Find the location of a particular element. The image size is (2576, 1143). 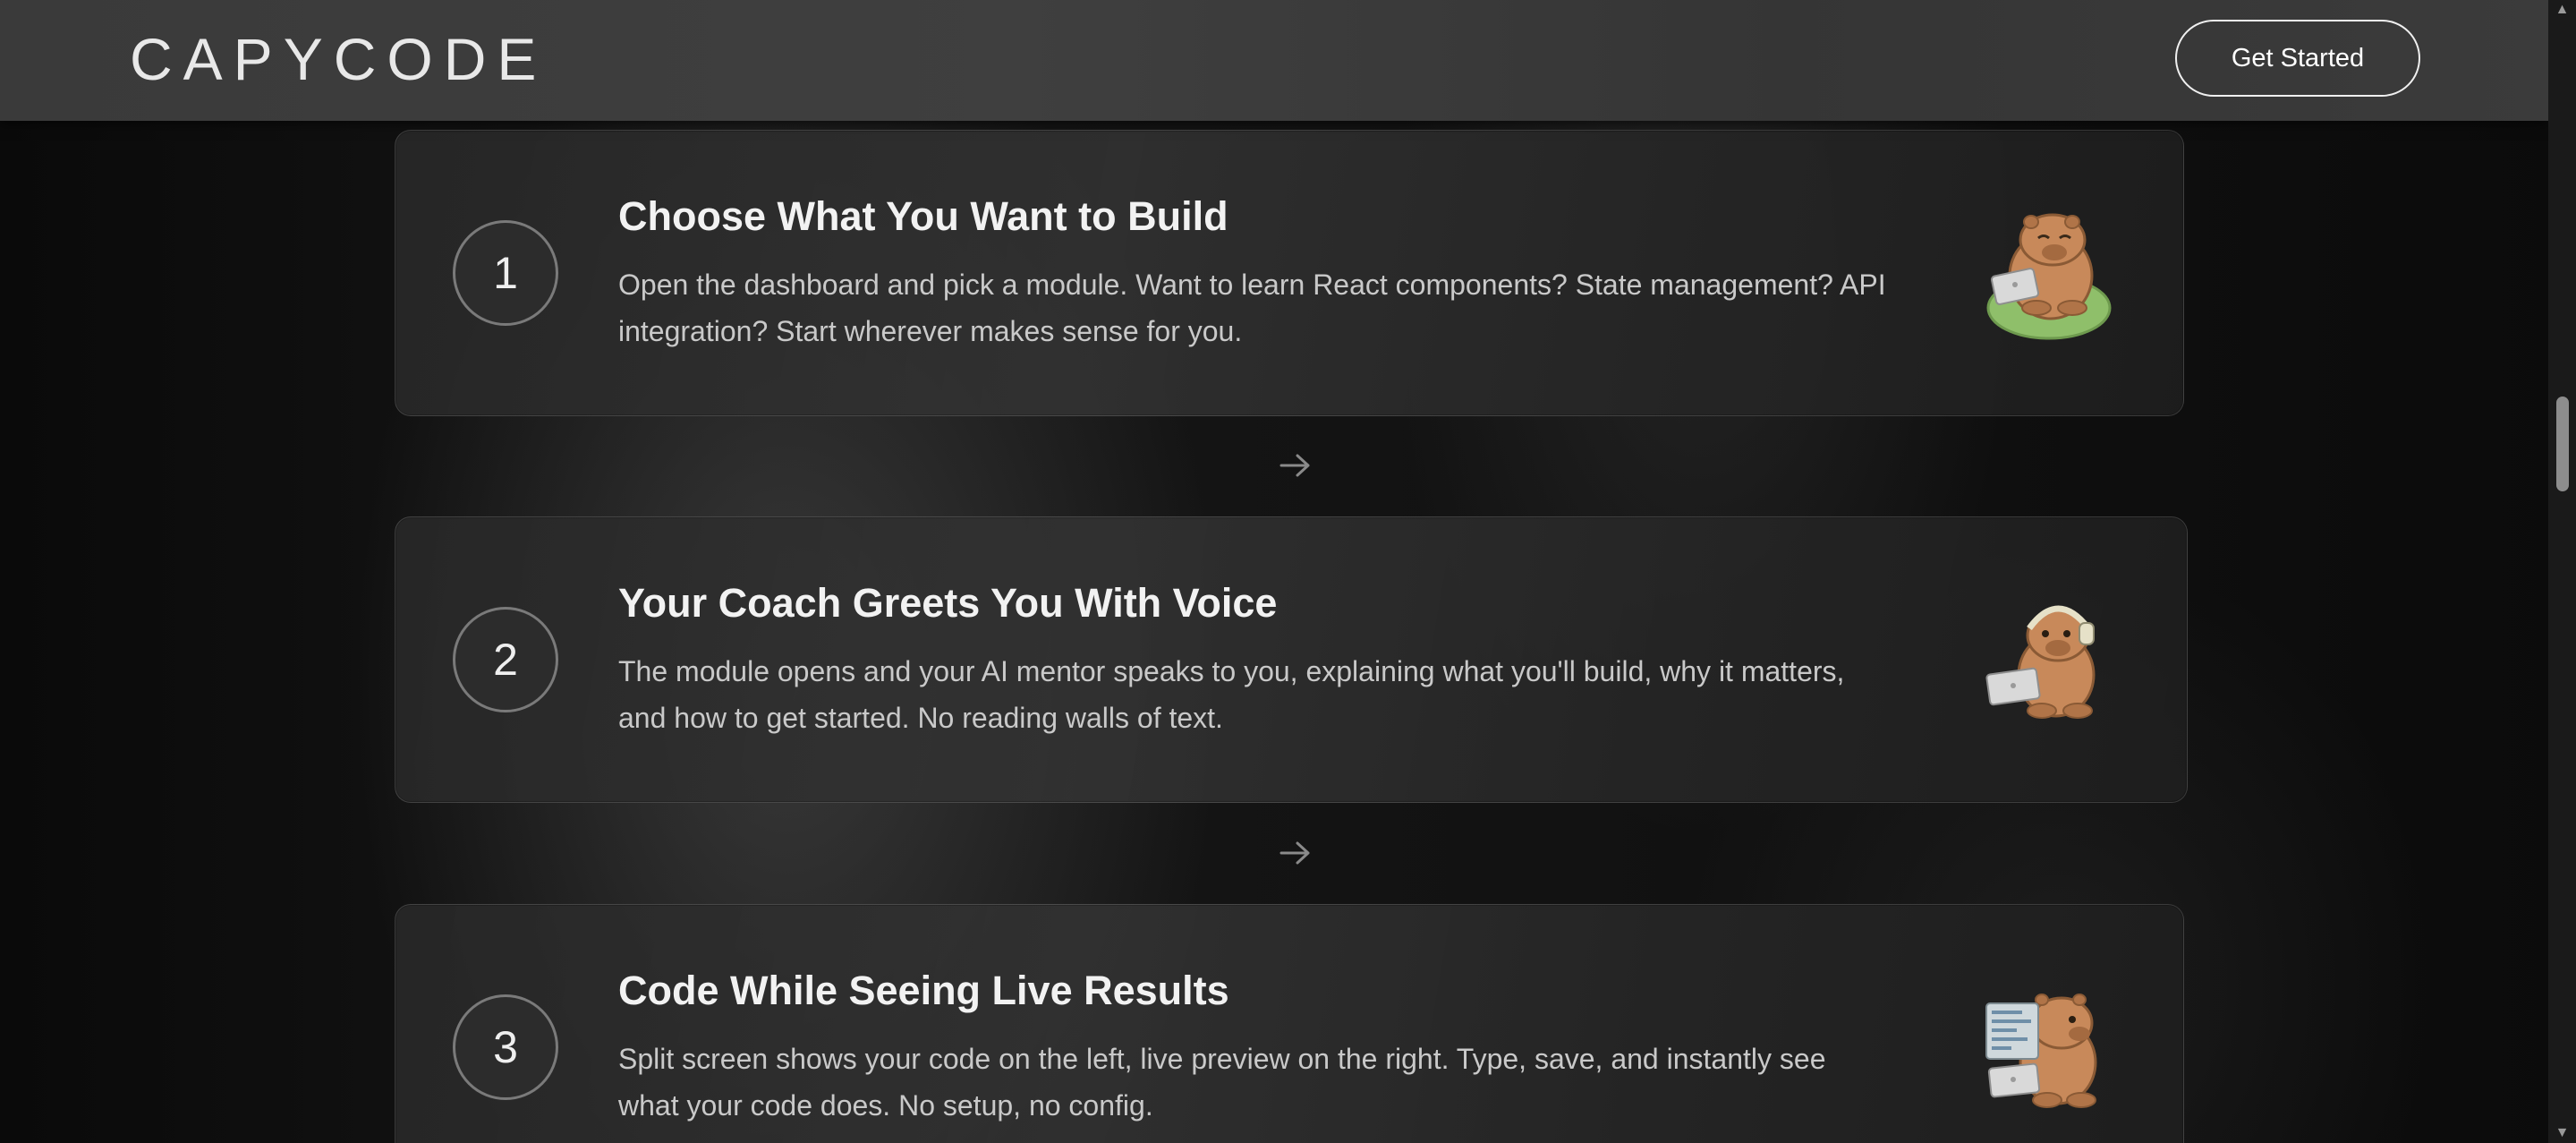

capybara-on-beanbag-with-laptop-icon is located at coordinates (2049, 276).